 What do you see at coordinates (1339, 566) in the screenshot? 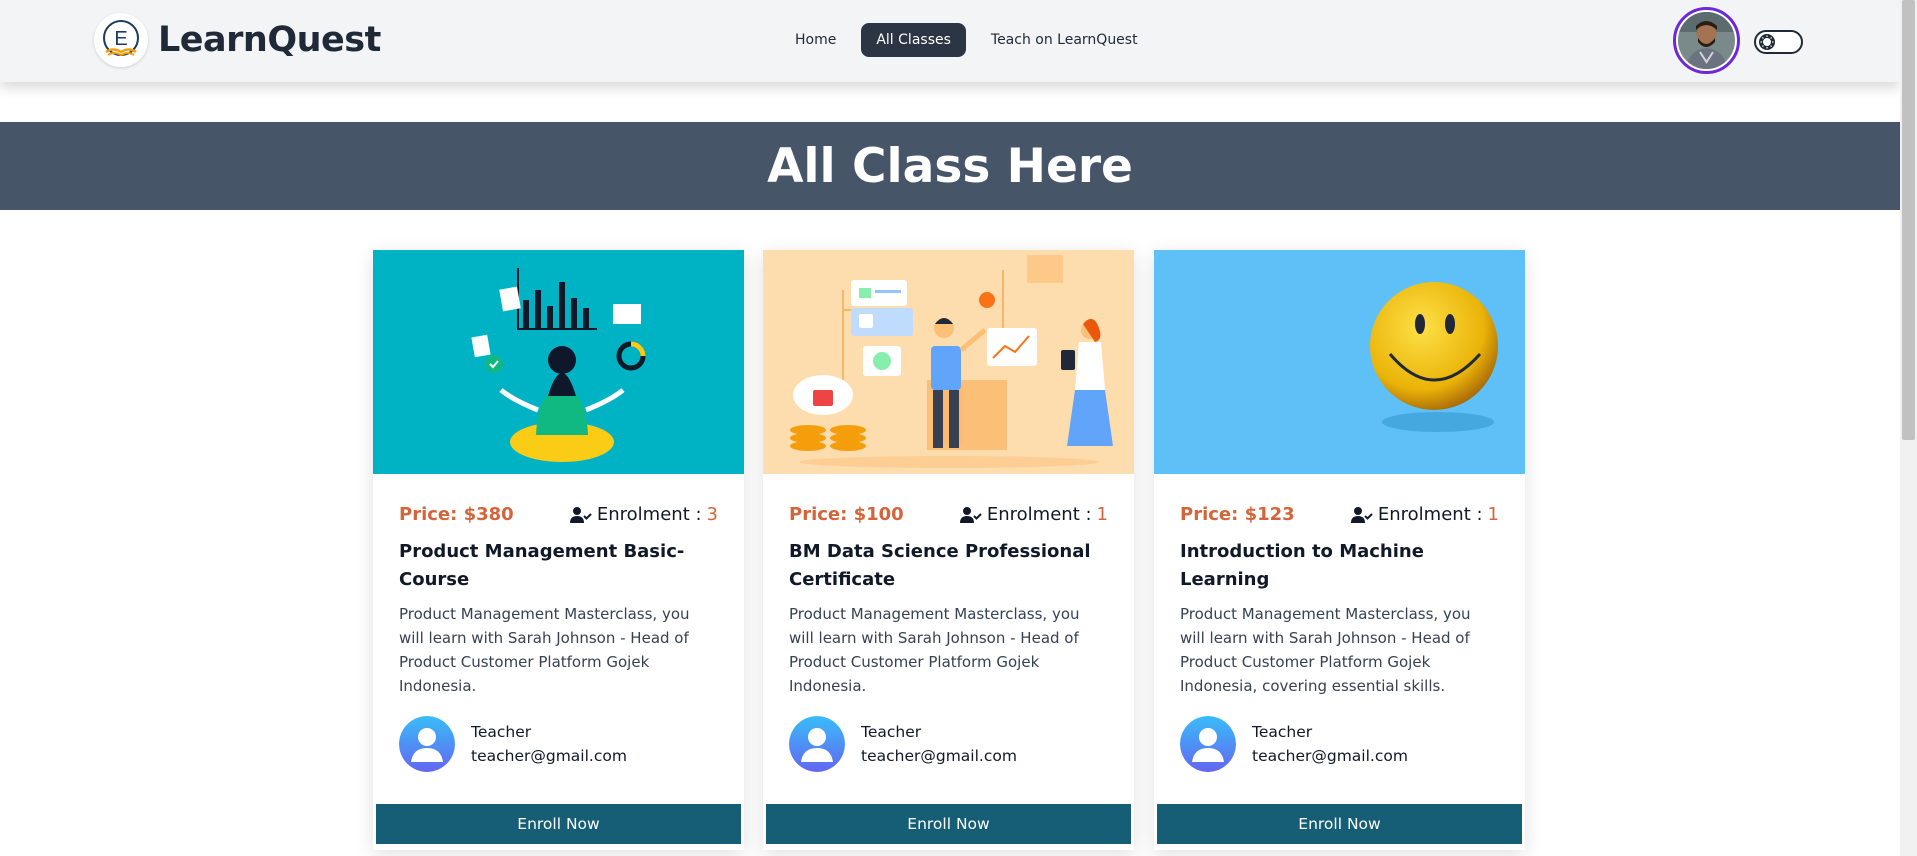
I see `class-title: Introduction to Machine Learning` at bounding box center [1339, 566].